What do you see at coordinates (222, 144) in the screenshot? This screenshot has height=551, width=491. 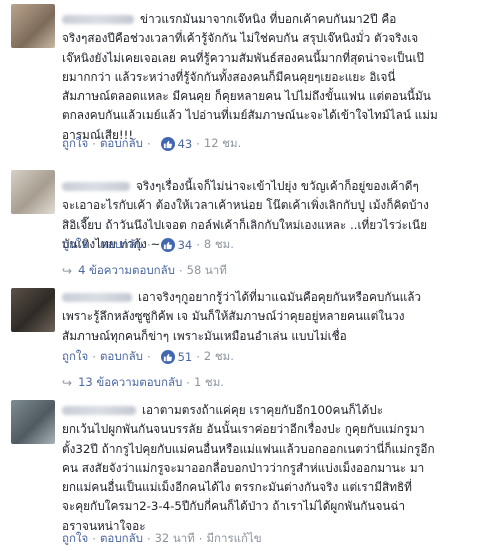 I see `timestamp: 12 ชม.` at bounding box center [222, 144].